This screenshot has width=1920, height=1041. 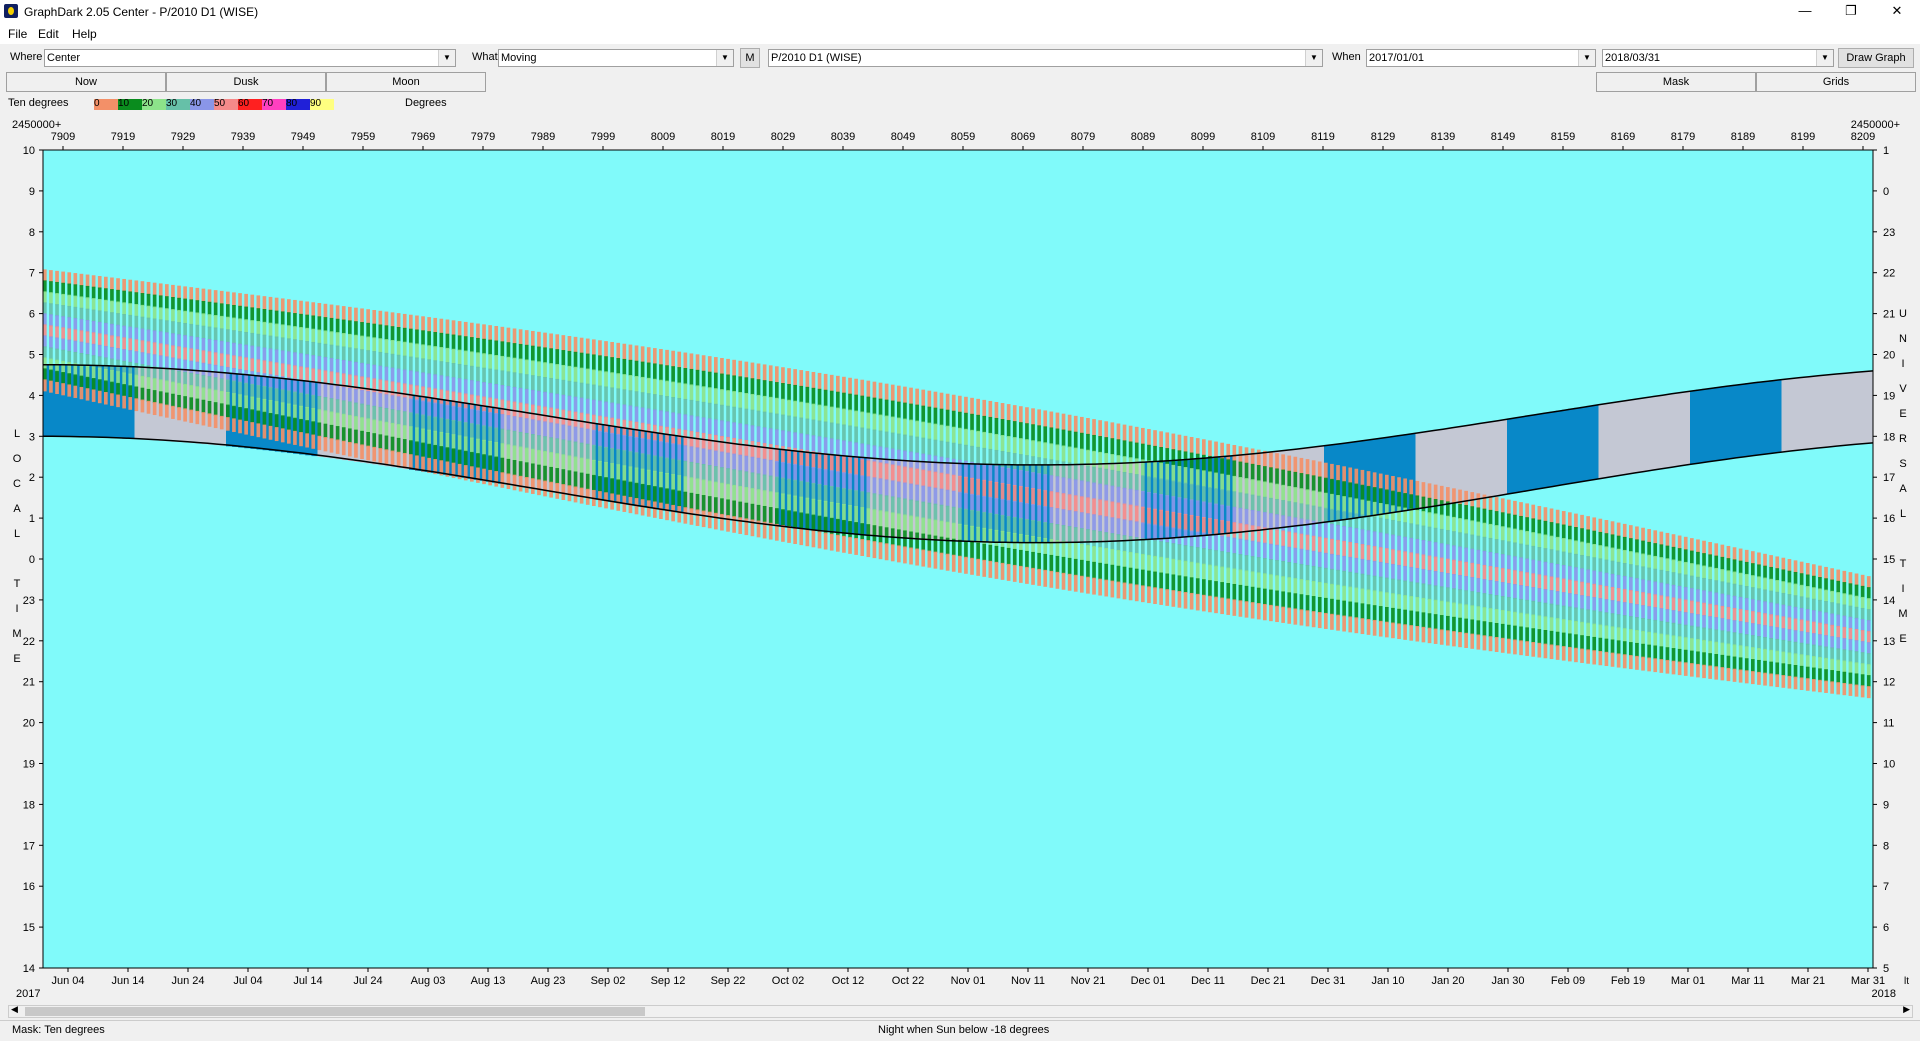 What do you see at coordinates (1045, 58) in the screenshot?
I see `object-select: P/2010 D1 (WISE) ▼` at bounding box center [1045, 58].